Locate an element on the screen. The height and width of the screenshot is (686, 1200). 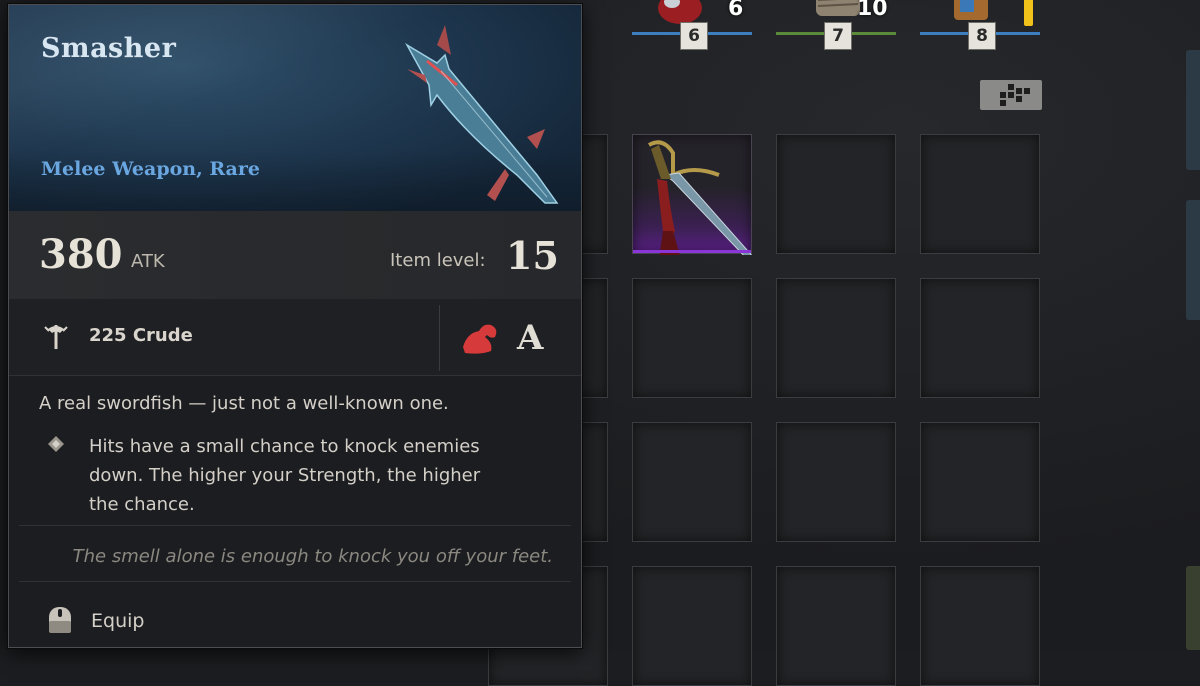
item-name: Smasher is located at coordinates (109, 48).